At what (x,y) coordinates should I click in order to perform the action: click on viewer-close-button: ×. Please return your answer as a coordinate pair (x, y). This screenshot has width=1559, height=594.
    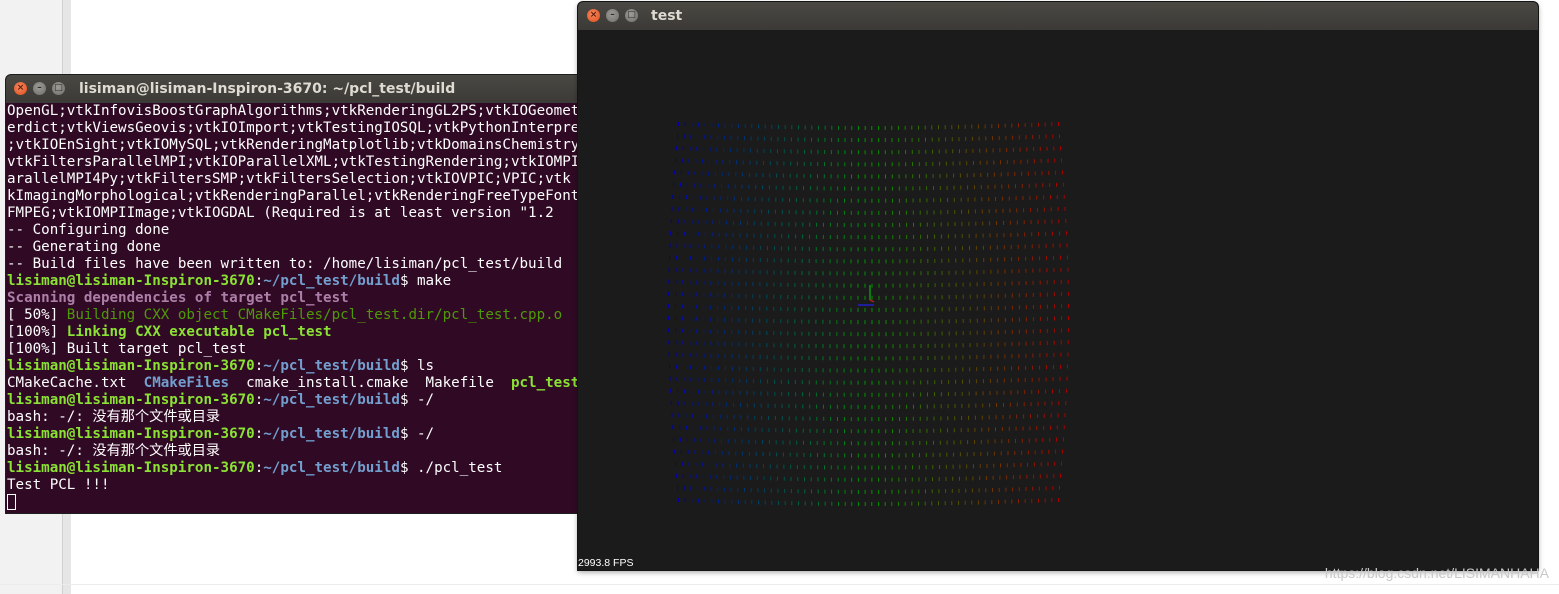
    Looking at the image, I should click on (593, 15).